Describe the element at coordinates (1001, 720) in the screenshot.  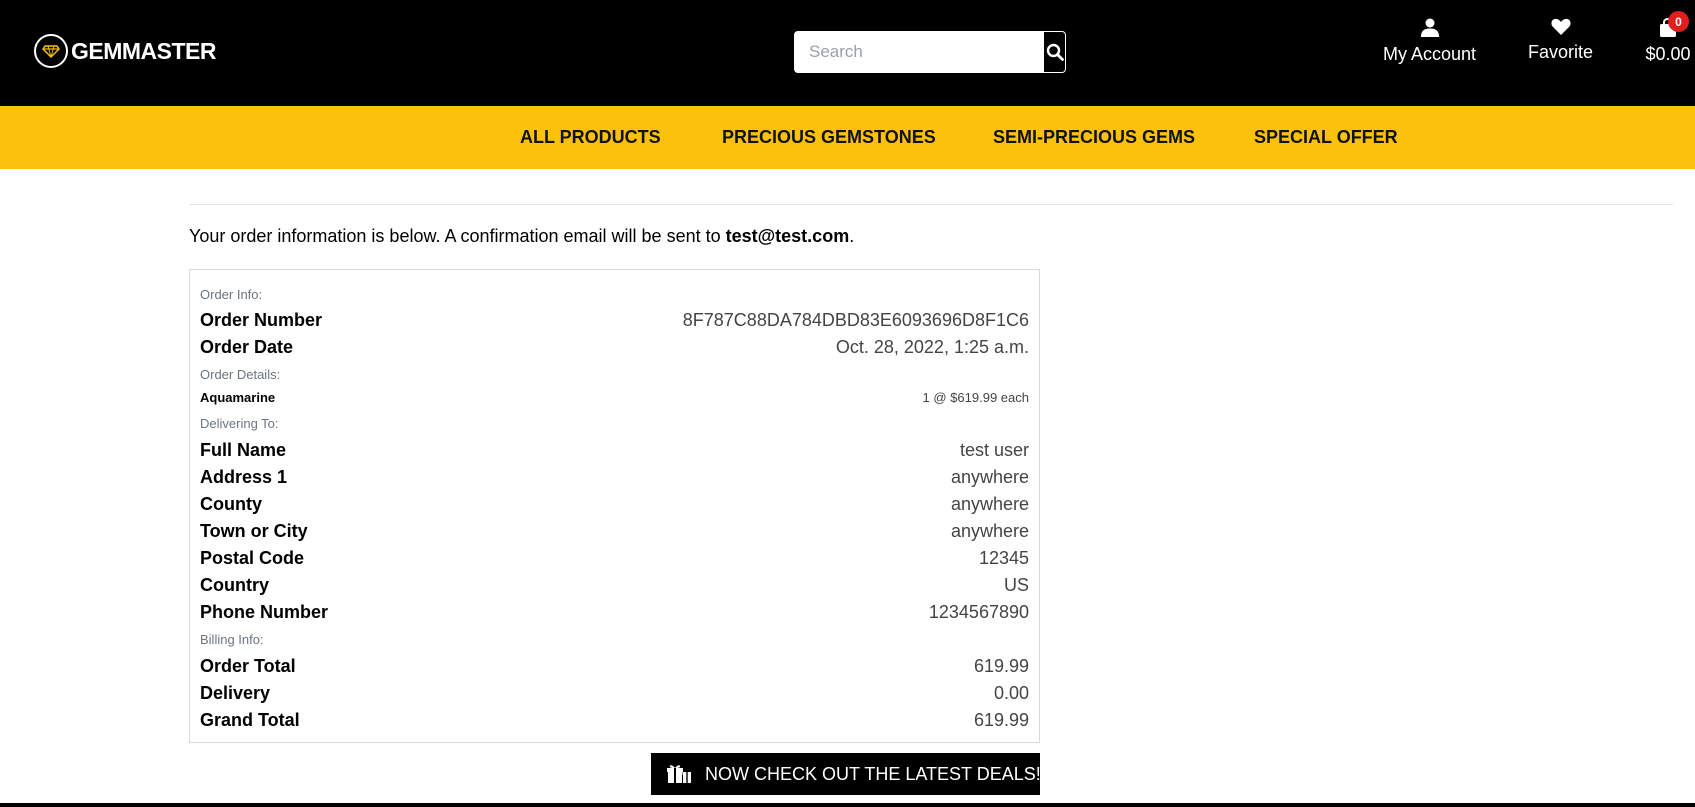
I see `grand-total-value: 619.99` at that location.